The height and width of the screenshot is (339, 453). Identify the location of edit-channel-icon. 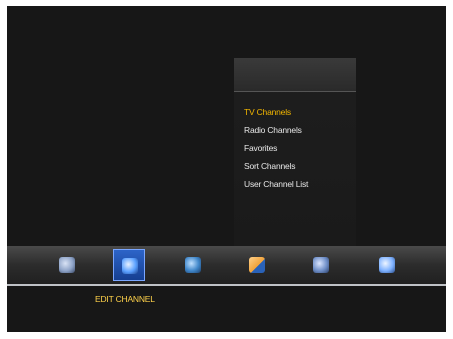
(130, 266).